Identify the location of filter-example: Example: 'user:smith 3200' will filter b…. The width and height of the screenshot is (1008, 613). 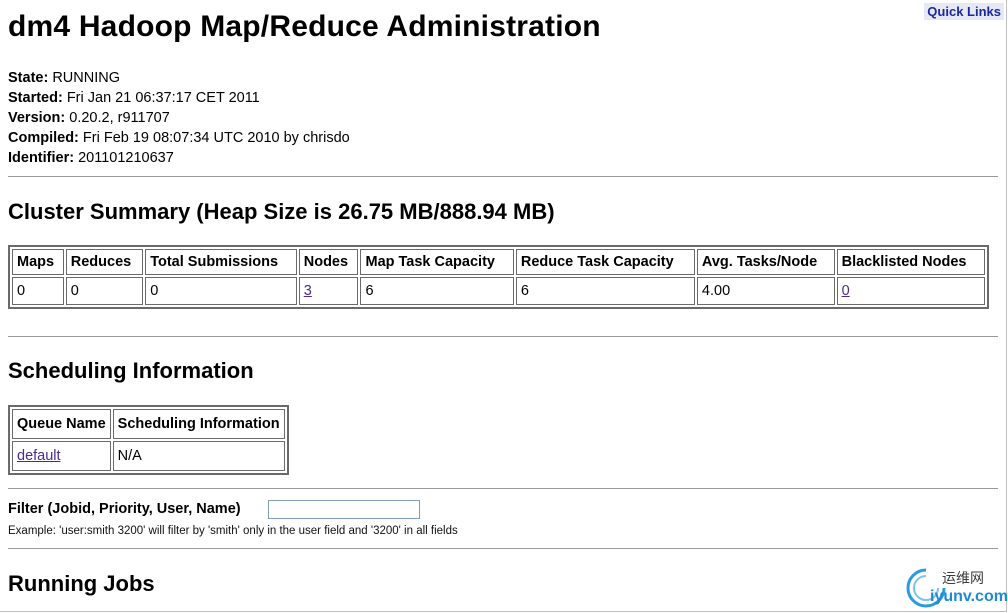
(233, 531).